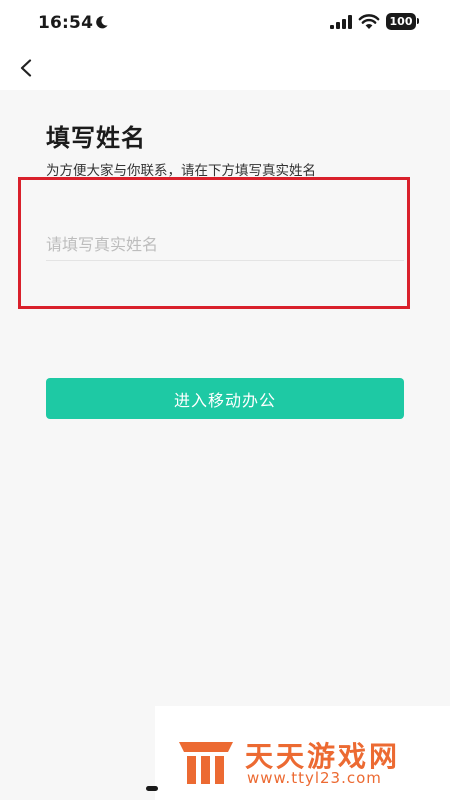 This screenshot has width=450, height=800. Describe the element at coordinates (369, 21) in the screenshot. I see `wifi-icon` at that location.